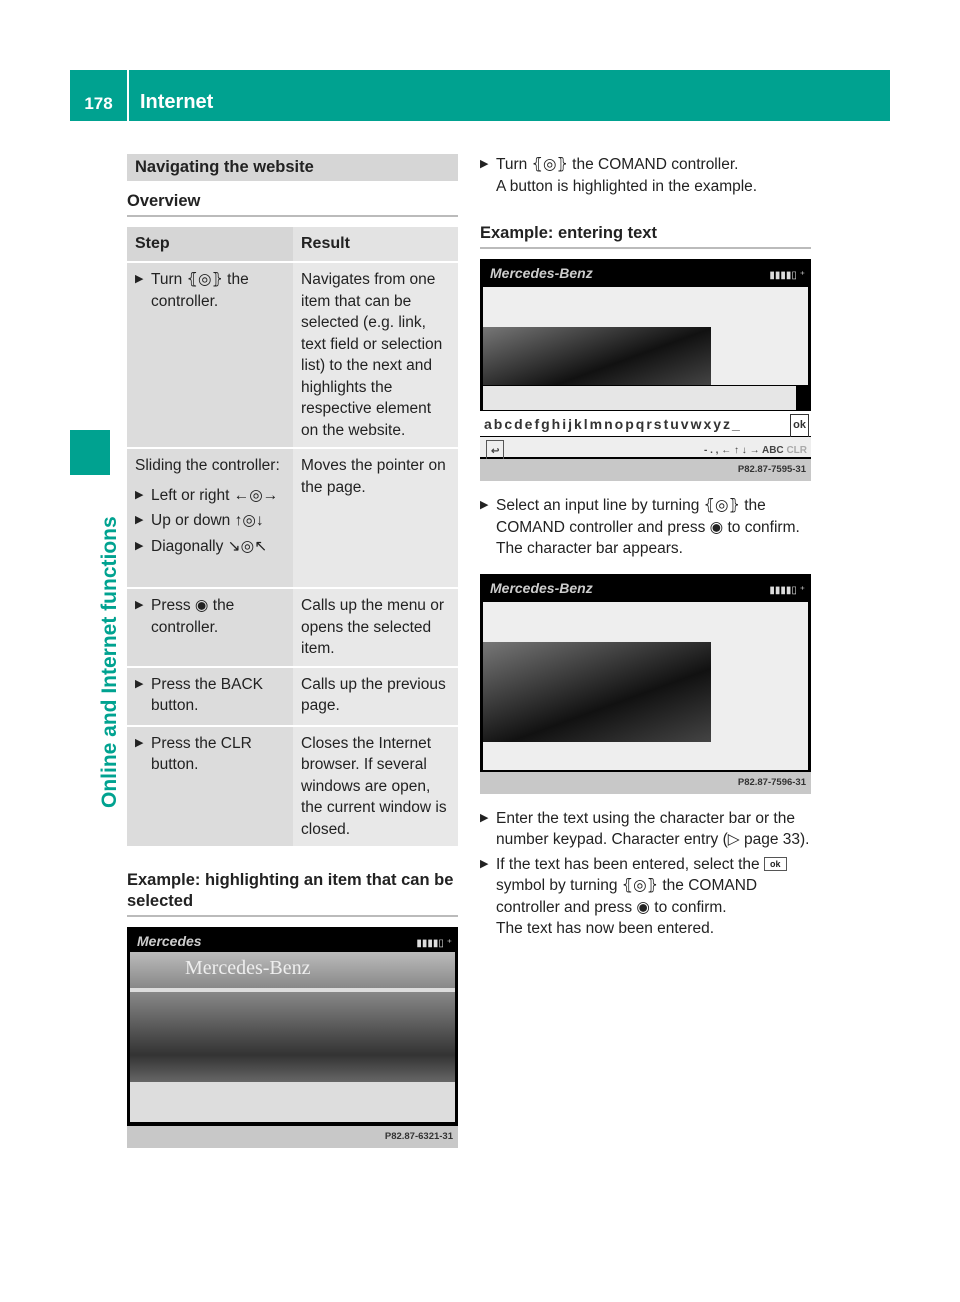 Image resolution: width=960 pixels, height=1302 pixels. Describe the element at coordinates (210, 547) in the screenshot. I see `step-text: Diagonally ↘◎↖` at that location.